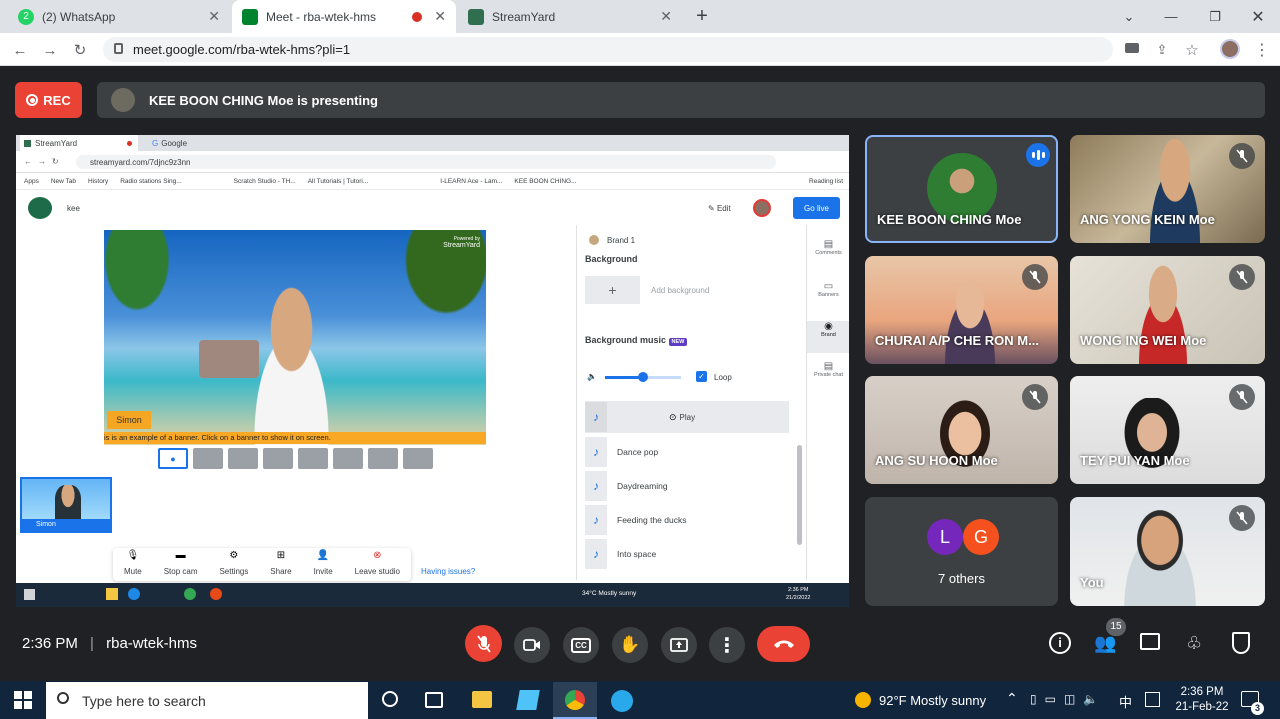 The image size is (1280, 719). Describe the element at coordinates (1125, 701) in the screenshot. I see `ime-indicator: 中` at that location.